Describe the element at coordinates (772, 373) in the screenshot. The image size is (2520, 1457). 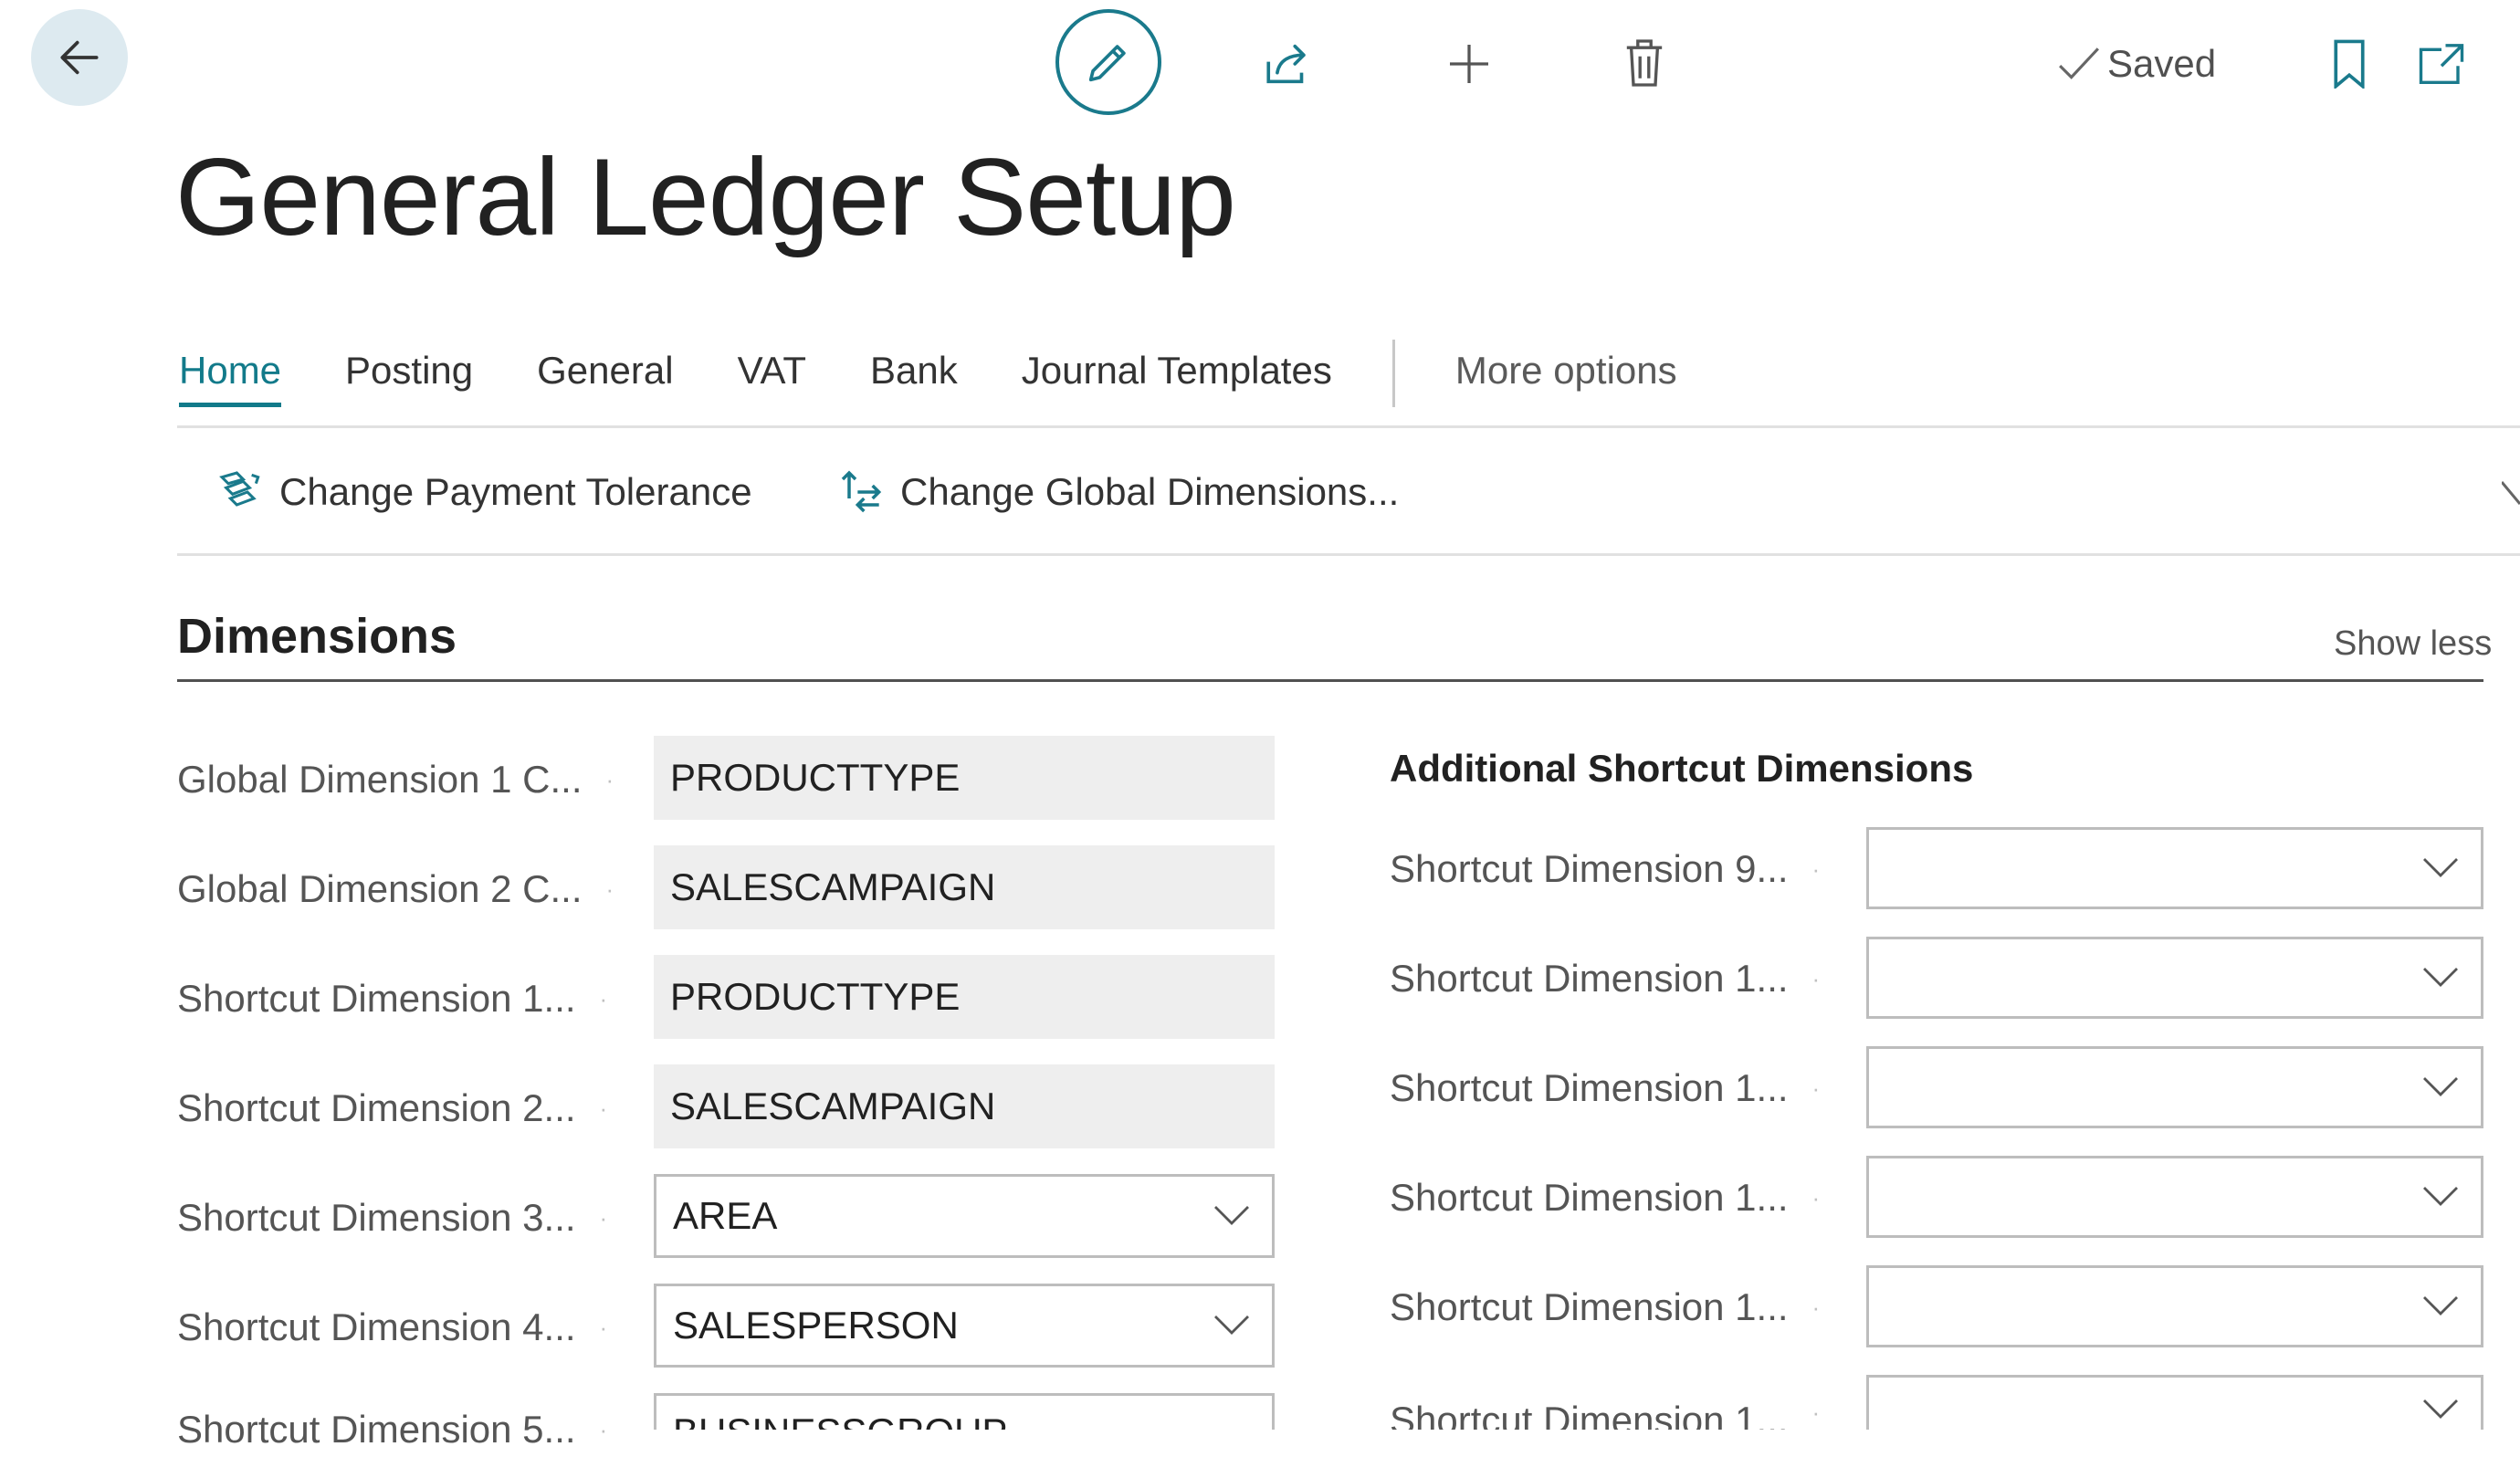
I see `tab-vat: VAT` at that location.